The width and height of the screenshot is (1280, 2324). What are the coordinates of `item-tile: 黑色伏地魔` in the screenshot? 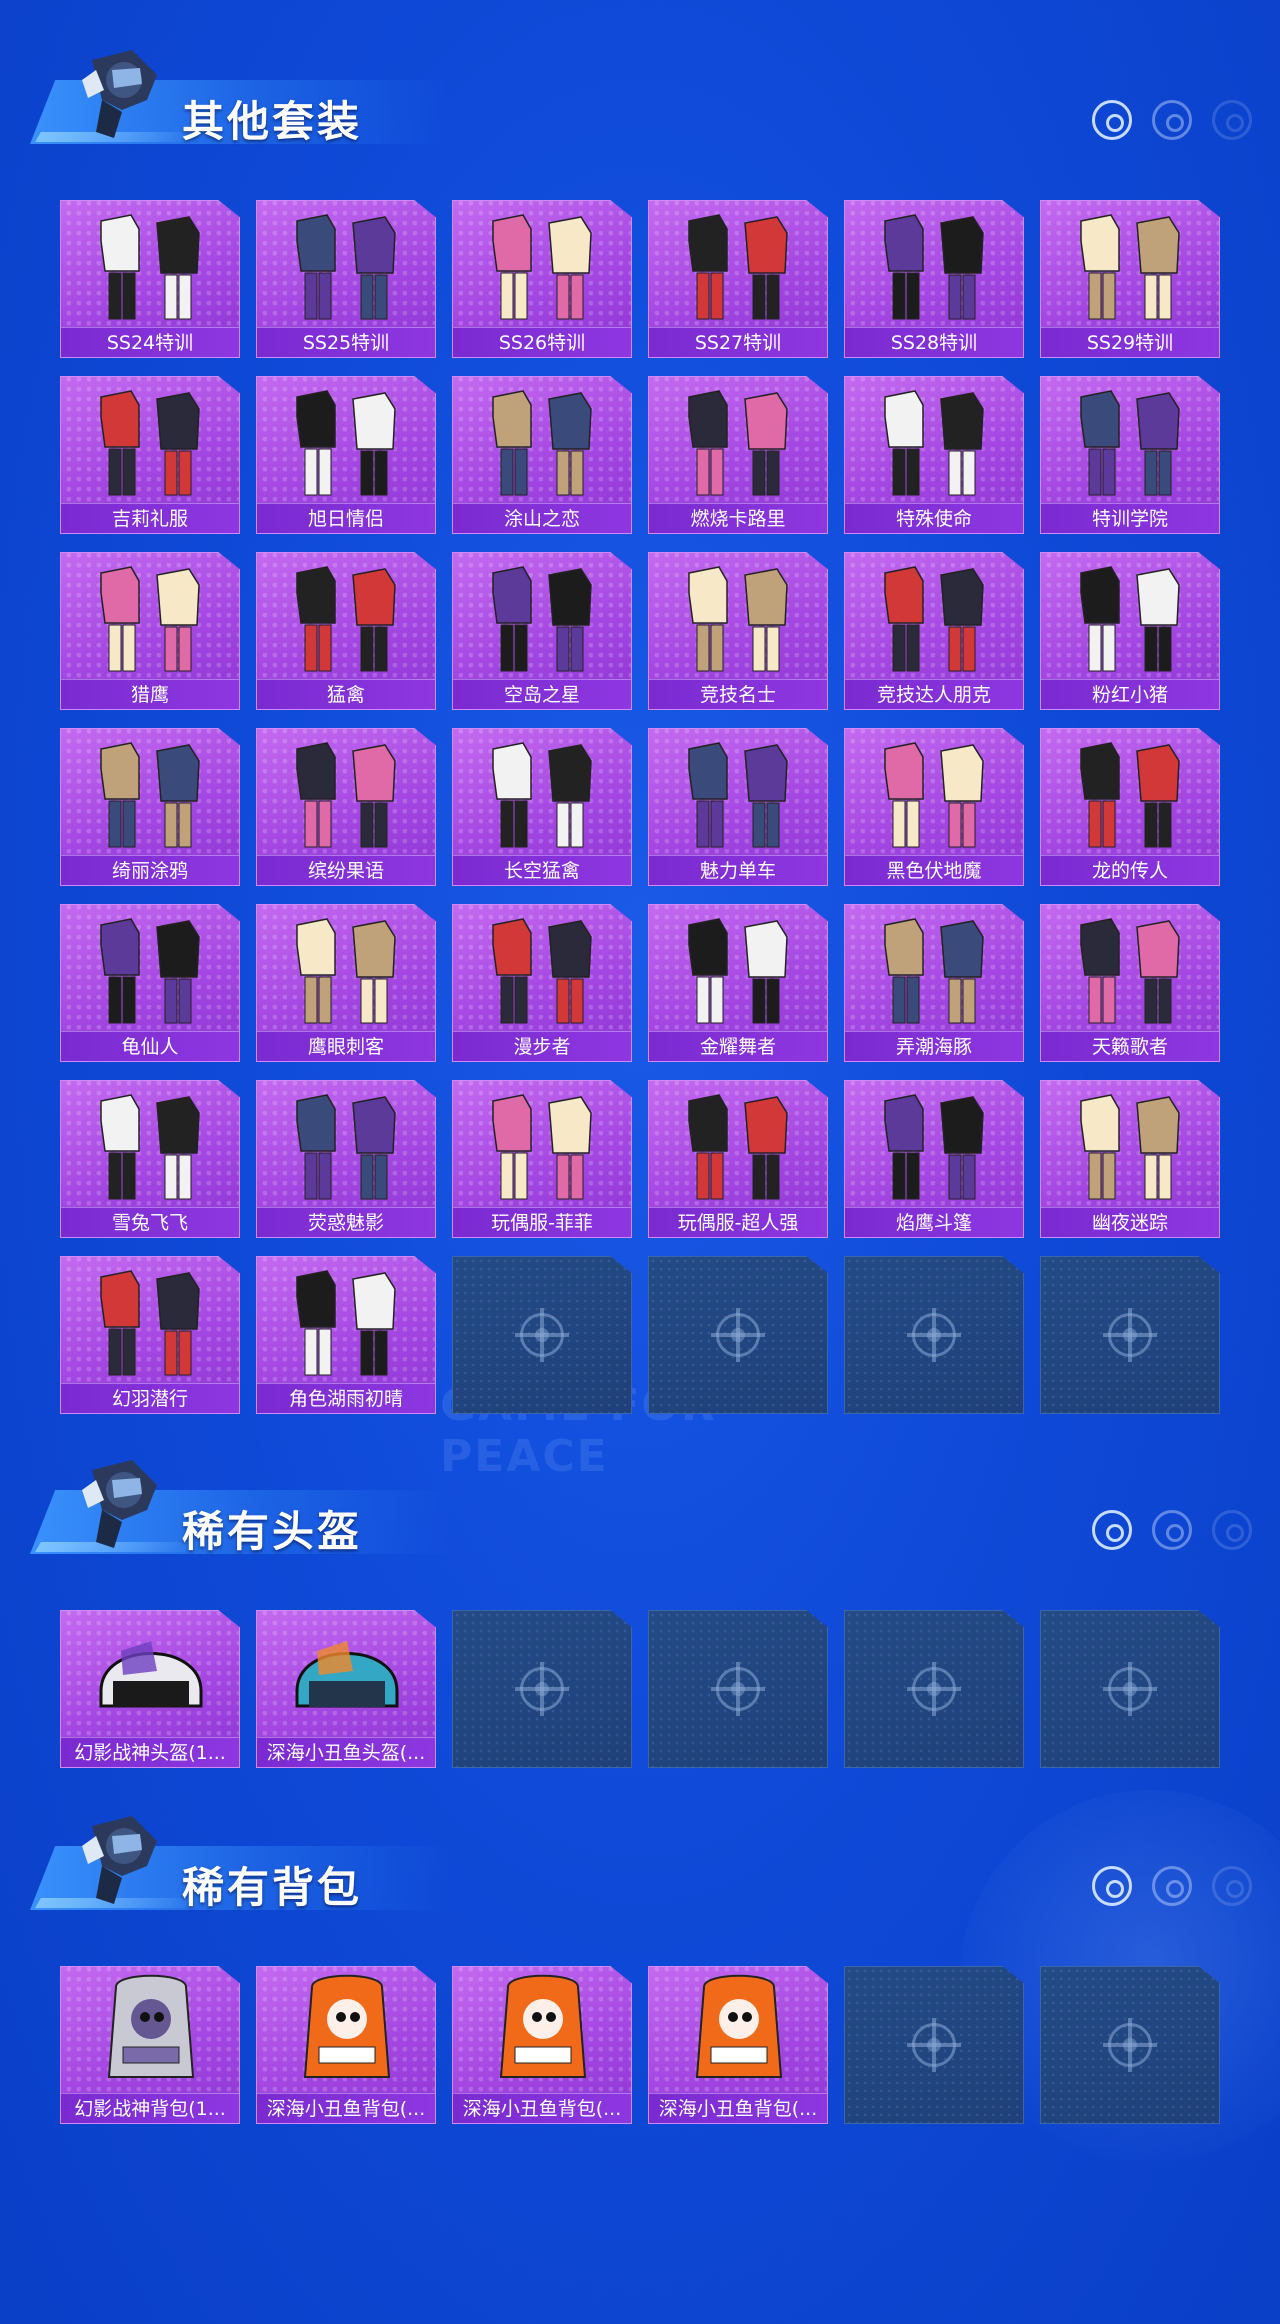 It's located at (934, 807).